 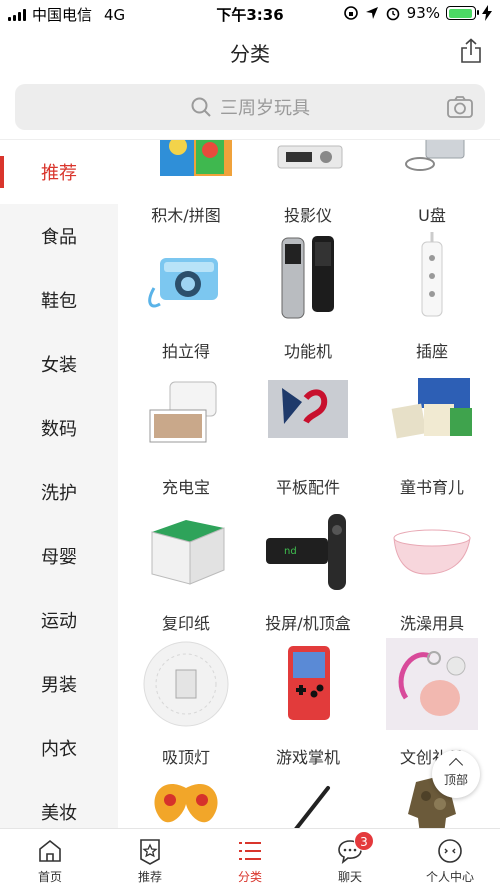 What do you see at coordinates (308, 623) in the screenshot?
I see `grid-item-label: 投屏/机顶盒` at bounding box center [308, 623].